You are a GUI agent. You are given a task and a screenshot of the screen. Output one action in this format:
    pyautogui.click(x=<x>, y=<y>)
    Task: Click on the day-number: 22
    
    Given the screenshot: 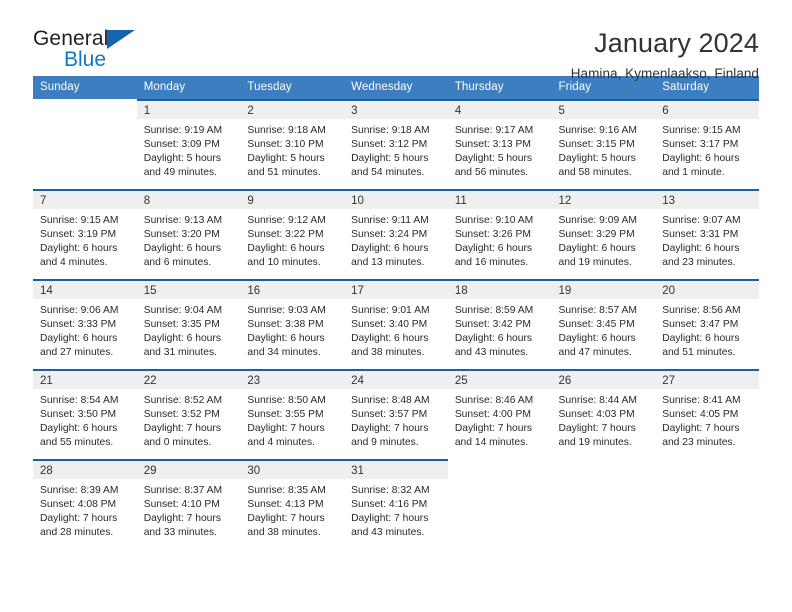 What is the action you would take?
    pyautogui.click(x=188, y=380)
    